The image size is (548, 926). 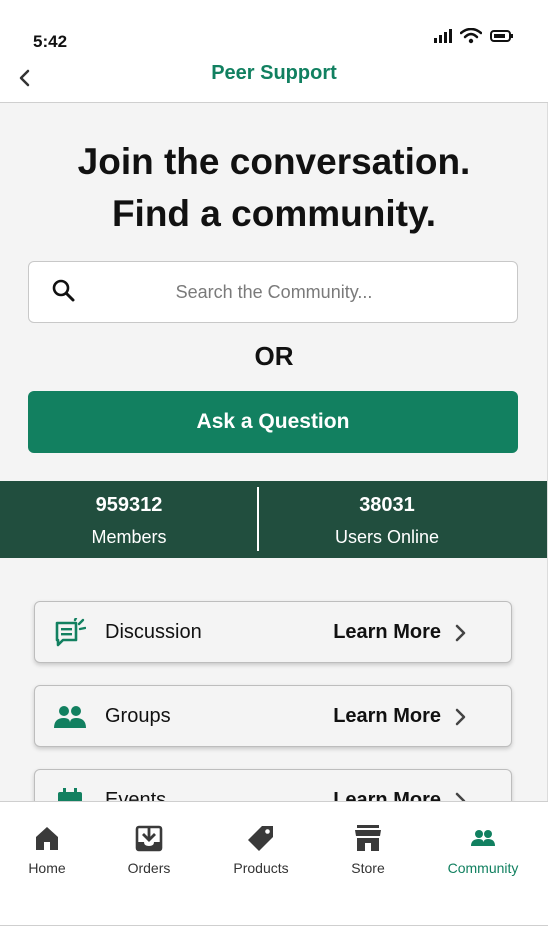 I want to click on wifi-icon, so click(x=471, y=36).